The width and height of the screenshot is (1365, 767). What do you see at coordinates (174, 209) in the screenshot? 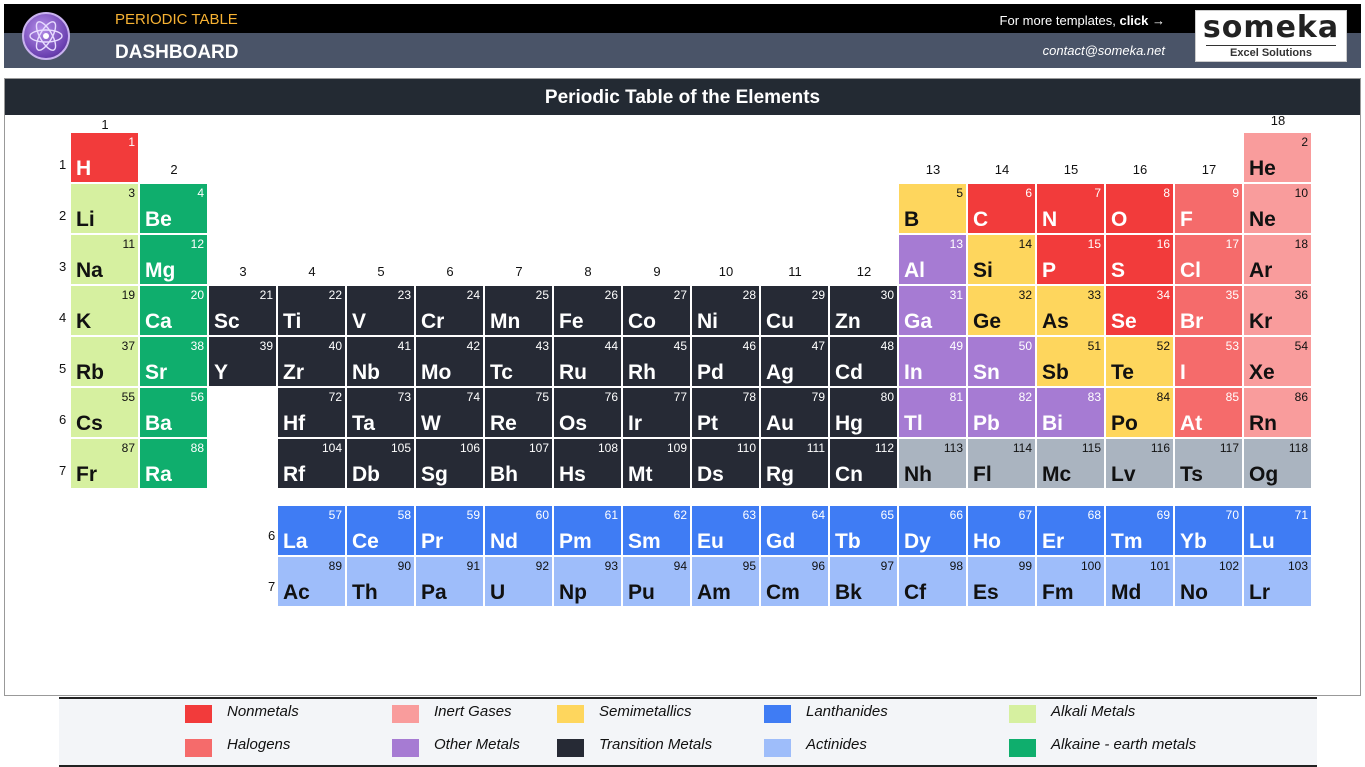
I see `element-cell-be: 4 Be` at bounding box center [174, 209].